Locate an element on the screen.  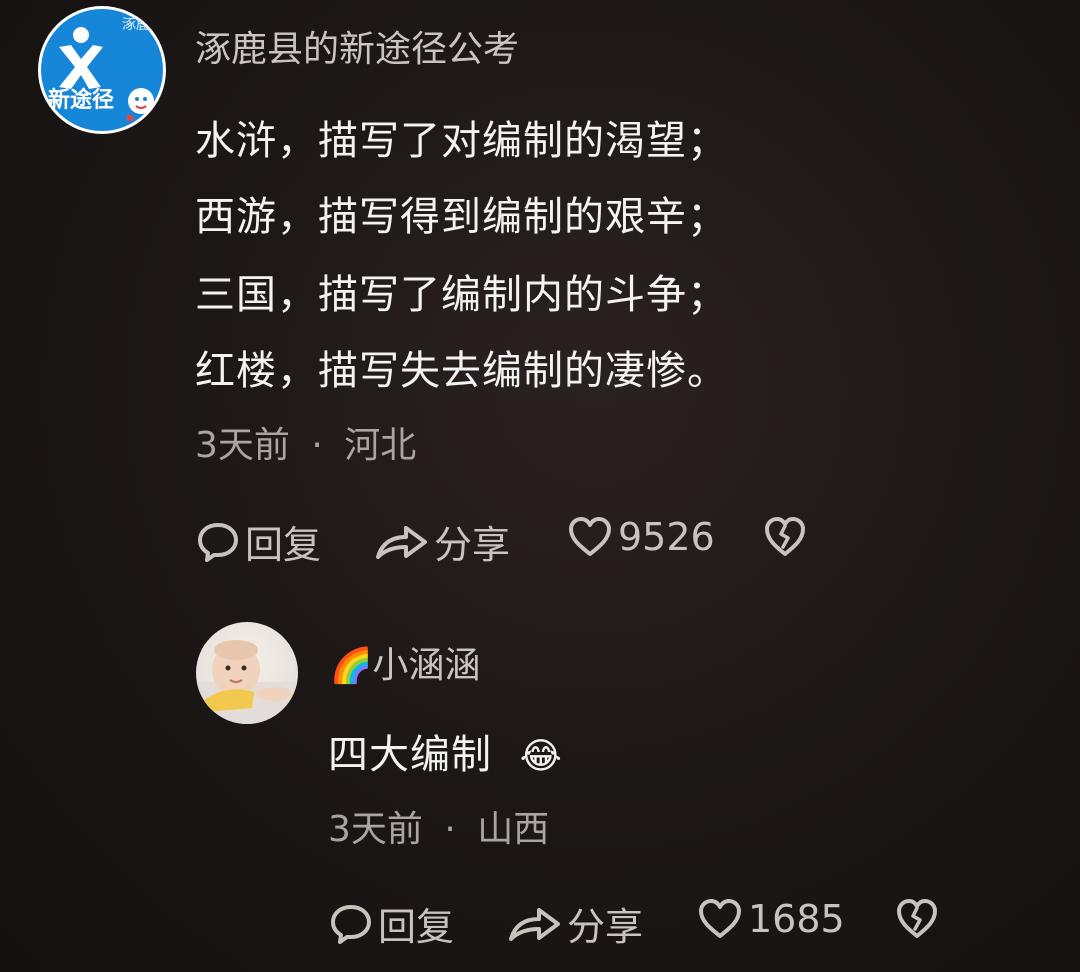
reply-author: 🌈小涵涵 is located at coordinates (405, 662).